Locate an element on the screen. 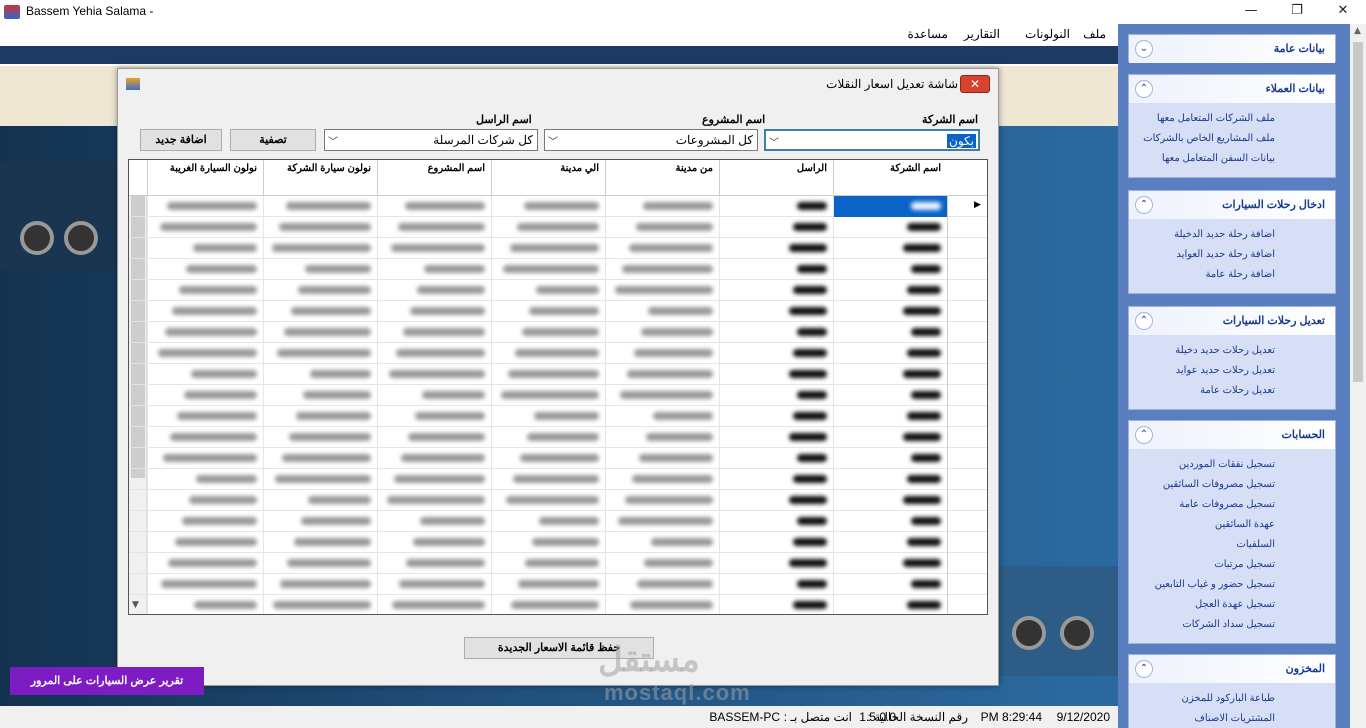 Image resolution: width=1366 pixels, height=728 pixels. col-project: اسم المشروع is located at coordinates (434, 178).